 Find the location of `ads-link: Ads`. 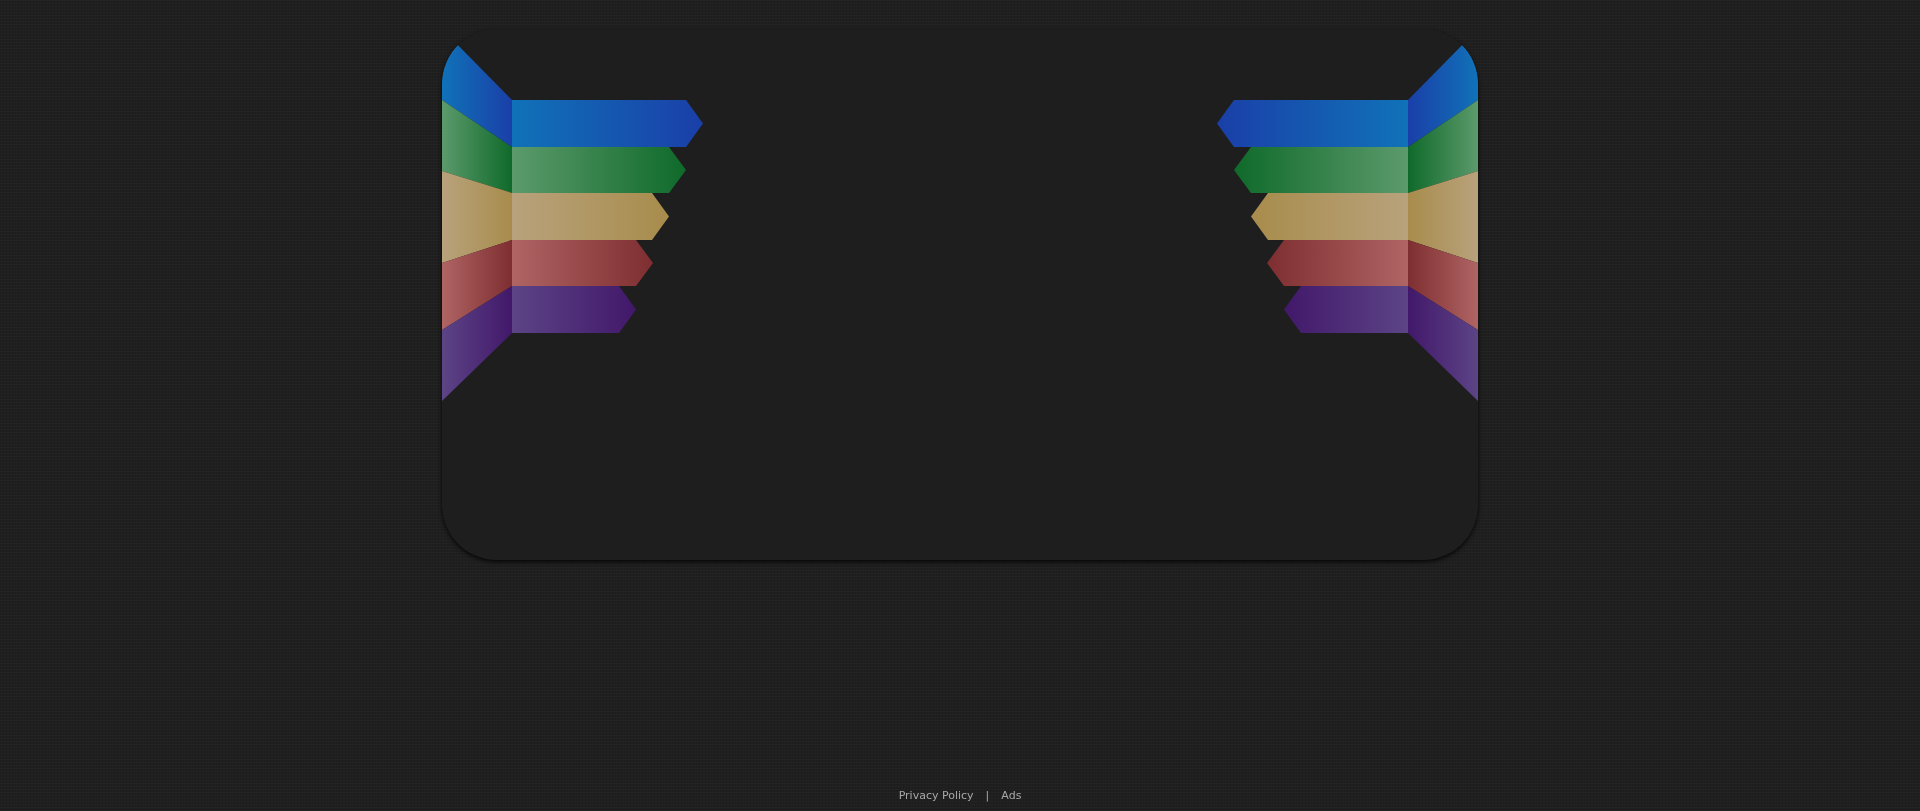

ads-link: Ads is located at coordinates (1011, 795).